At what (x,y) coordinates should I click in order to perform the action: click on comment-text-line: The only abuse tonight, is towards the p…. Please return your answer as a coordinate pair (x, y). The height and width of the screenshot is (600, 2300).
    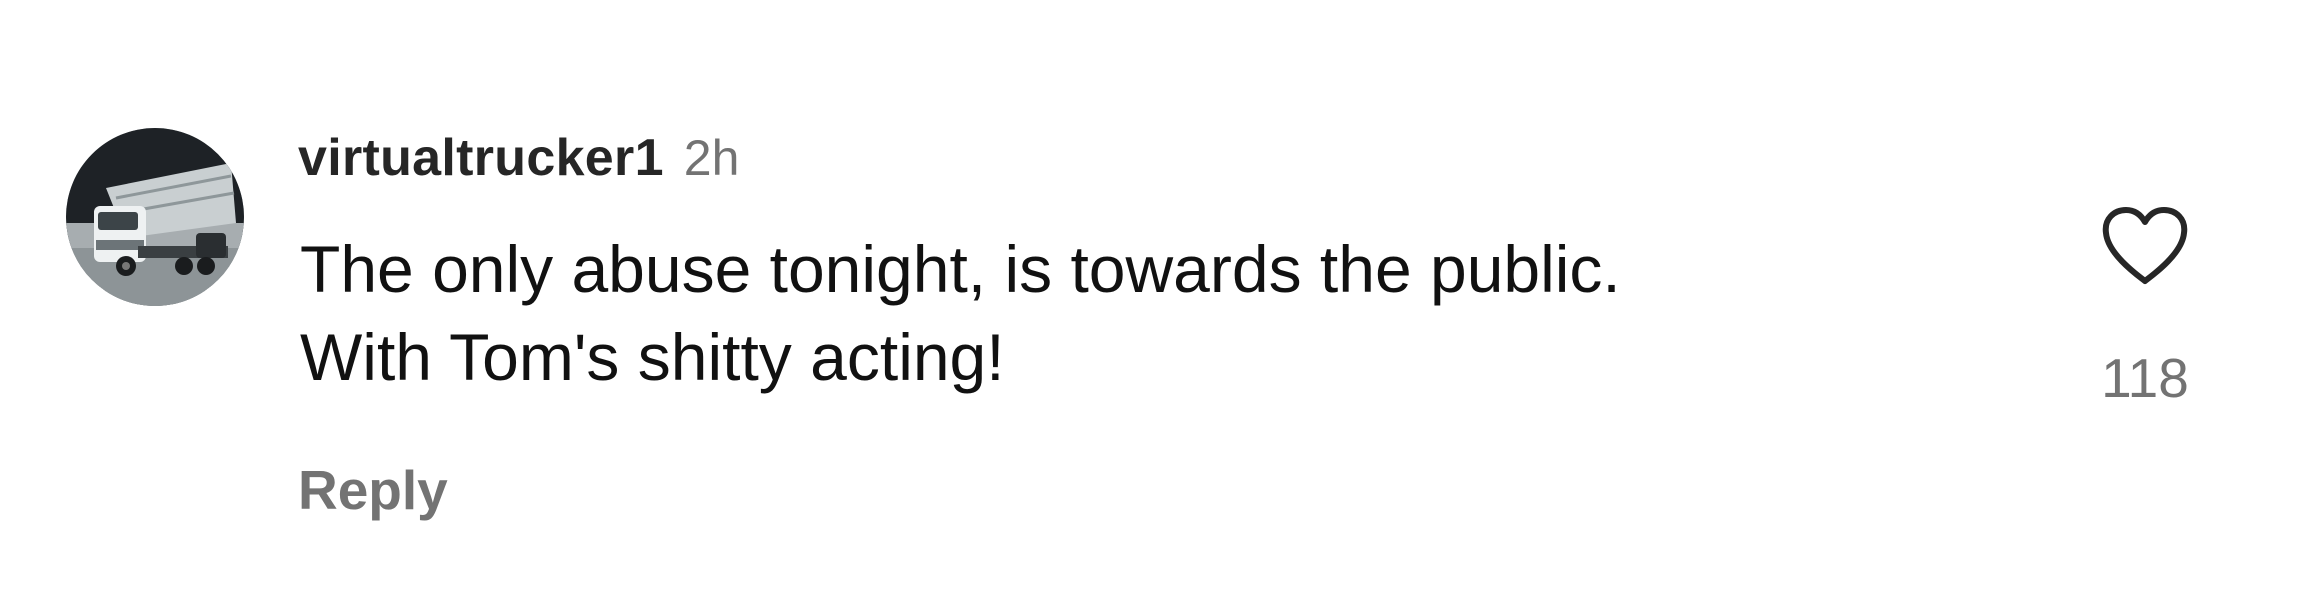
    Looking at the image, I should click on (960, 269).